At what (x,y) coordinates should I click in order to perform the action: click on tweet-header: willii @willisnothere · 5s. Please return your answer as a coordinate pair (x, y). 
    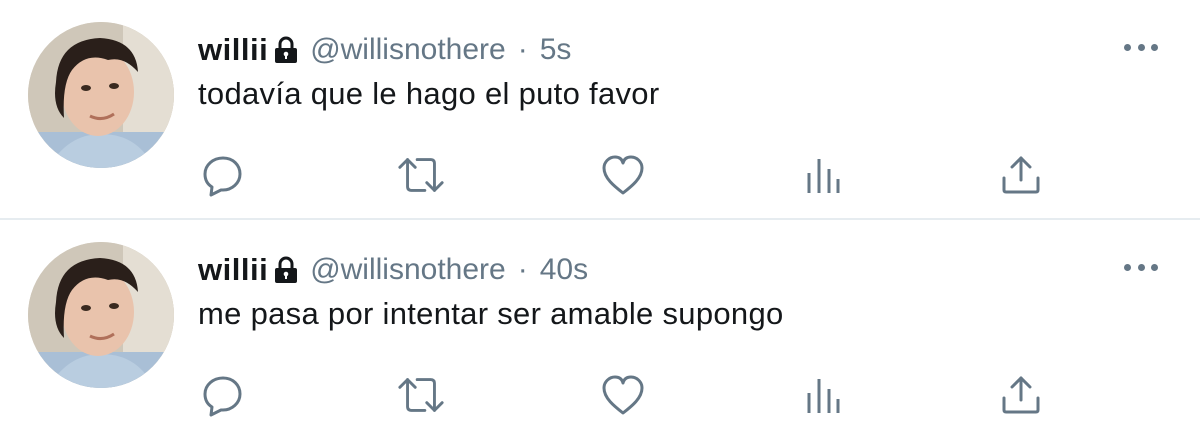
    Looking at the image, I should click on (384, 50).